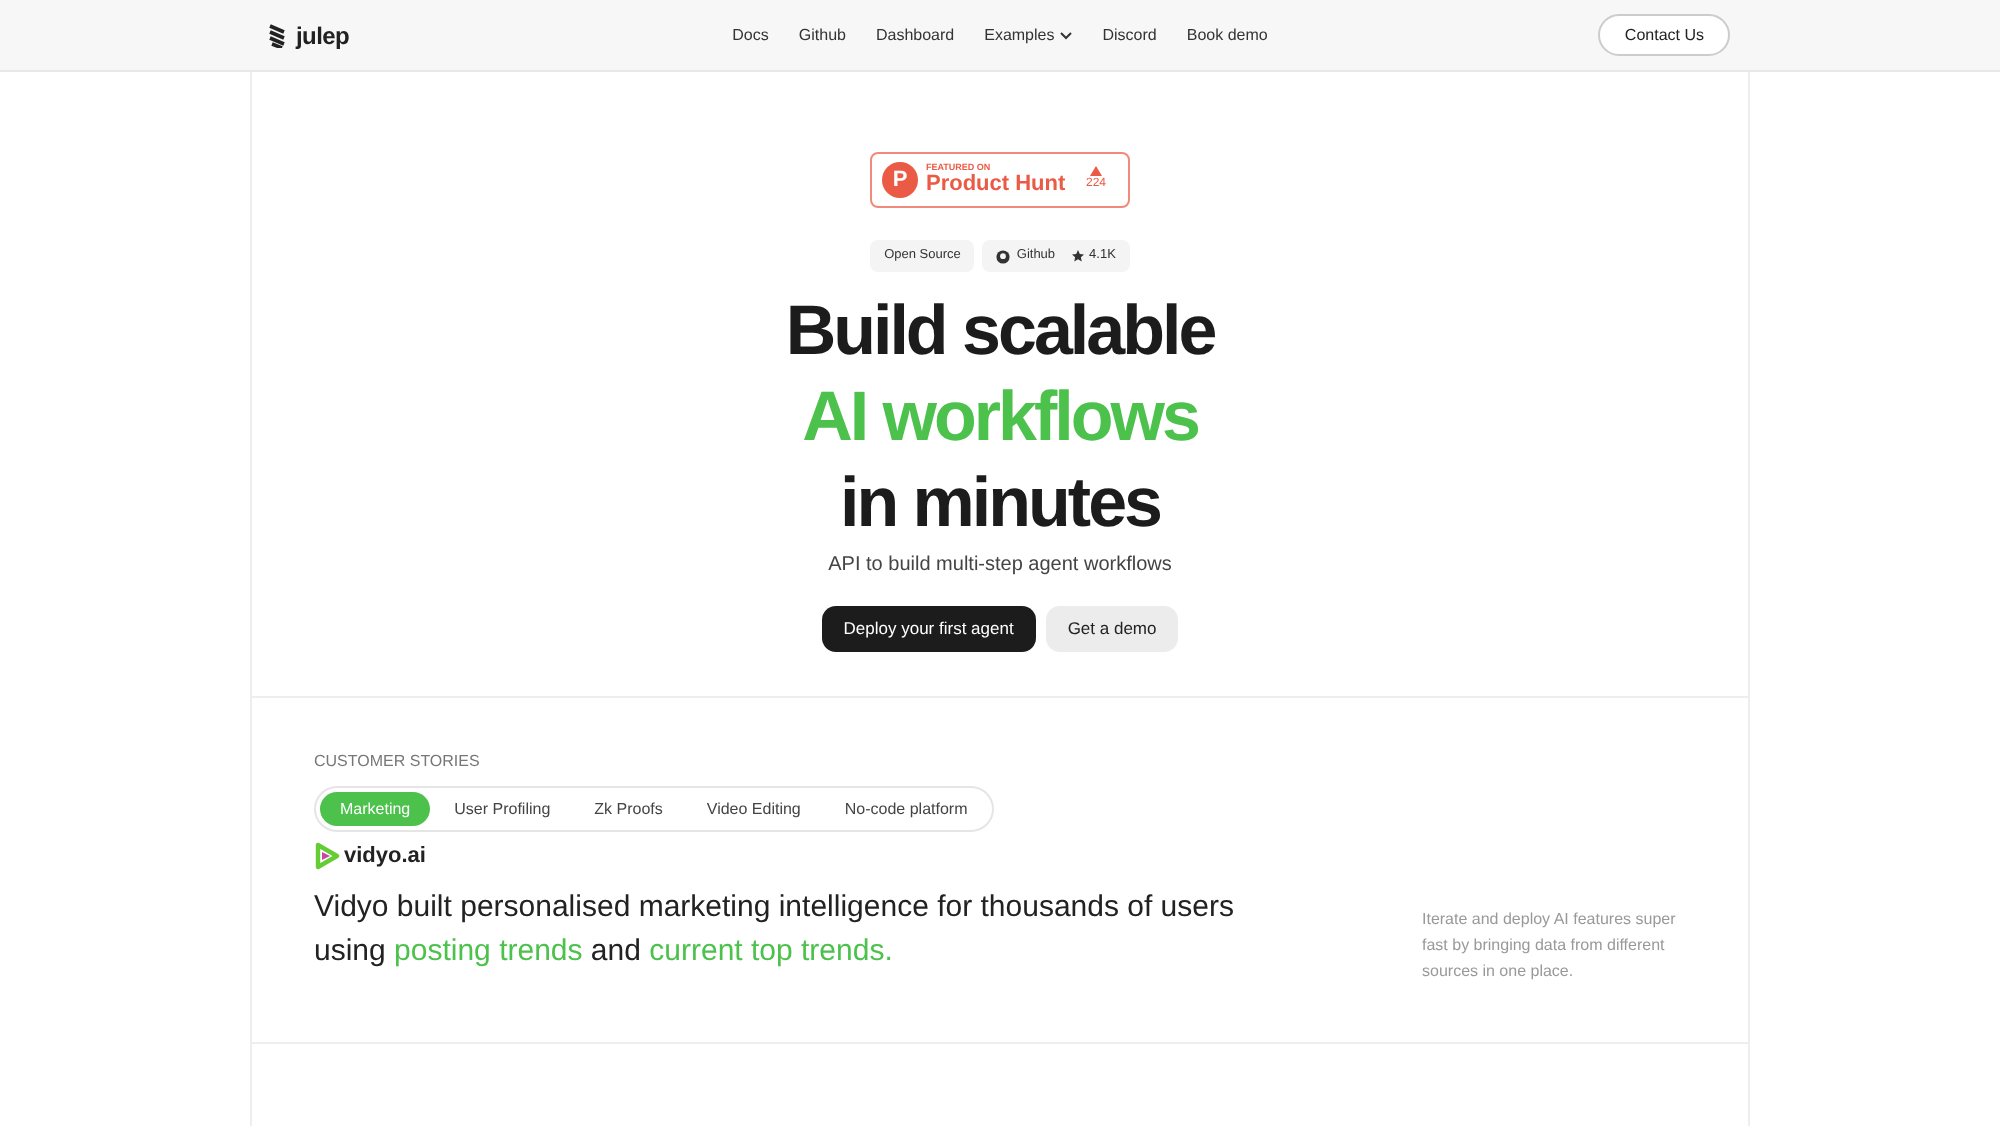 This screenshot has height=1126, width=2000. I want to click on deploy-button: Deploy your first agent, so click(928, 629).